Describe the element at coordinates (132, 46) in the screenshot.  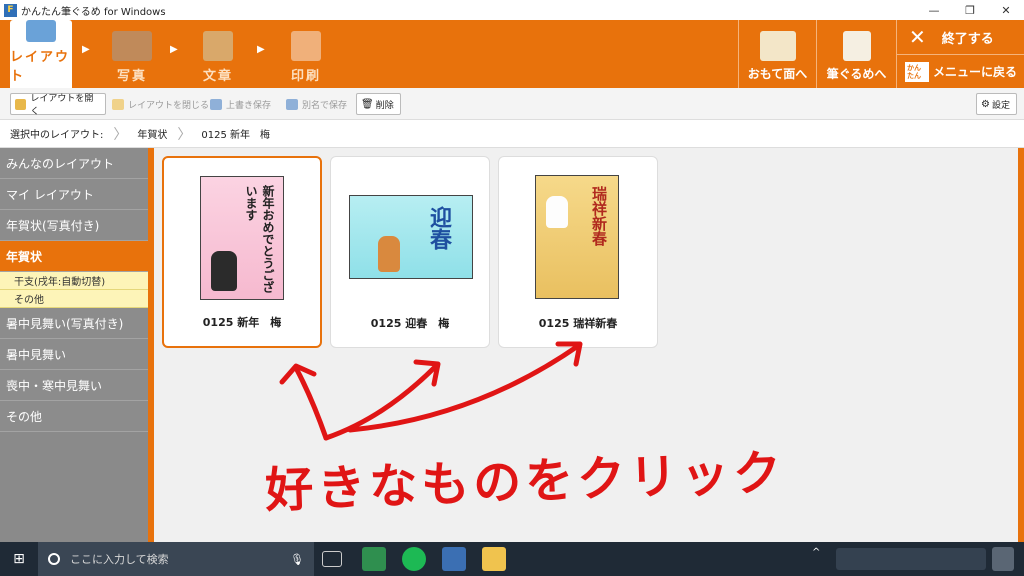
I see `photo-icon` at that location.